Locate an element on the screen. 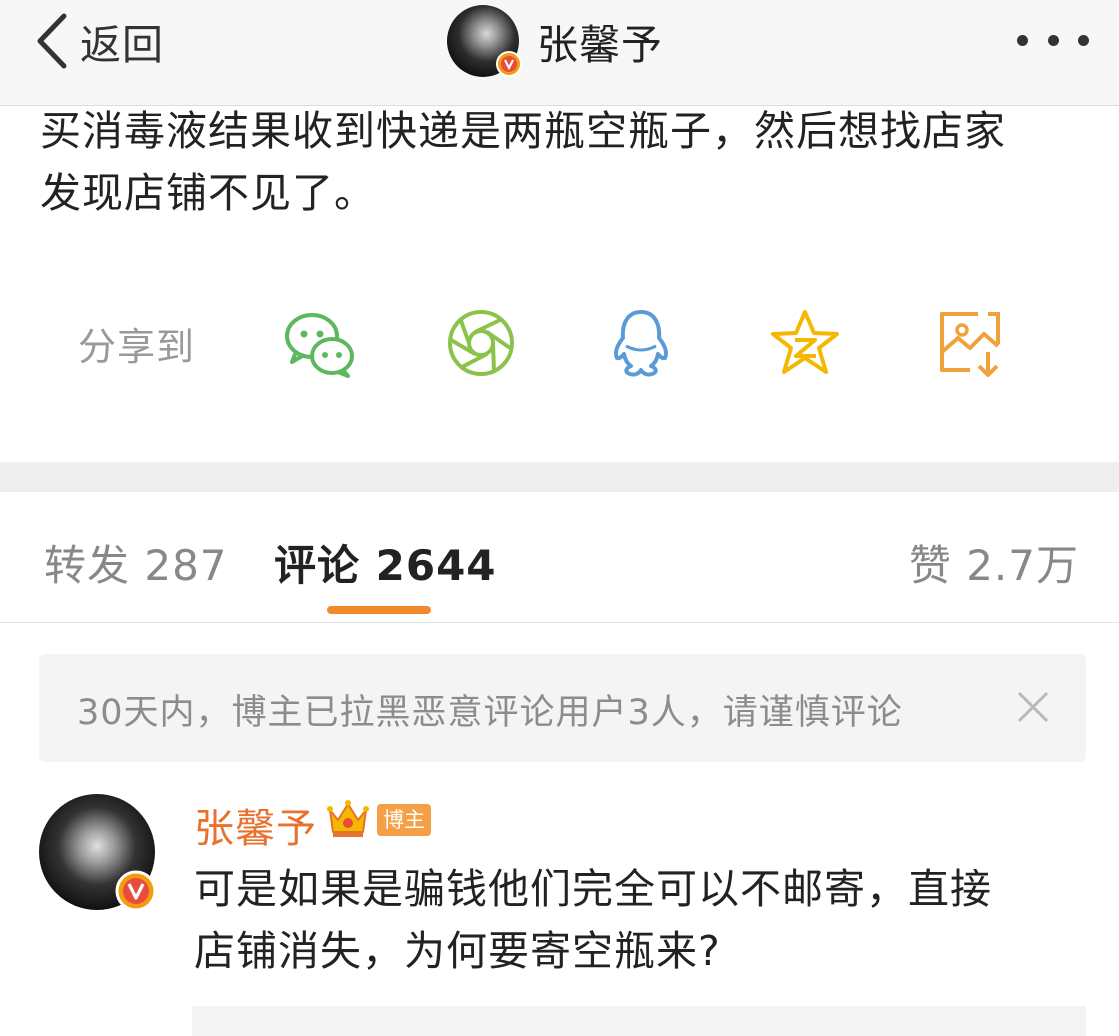 This screenshot has height=1036, width=1119. share-qzone-button is located at coordinates (805, 343).